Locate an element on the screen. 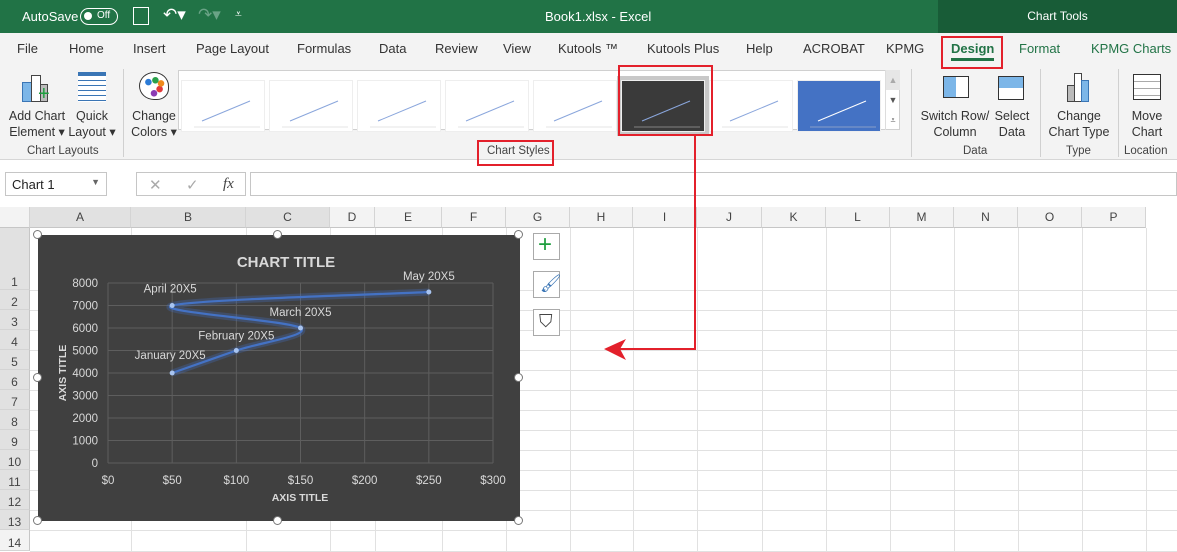  tab-insert: Insert is located at coordinates (149, 48).